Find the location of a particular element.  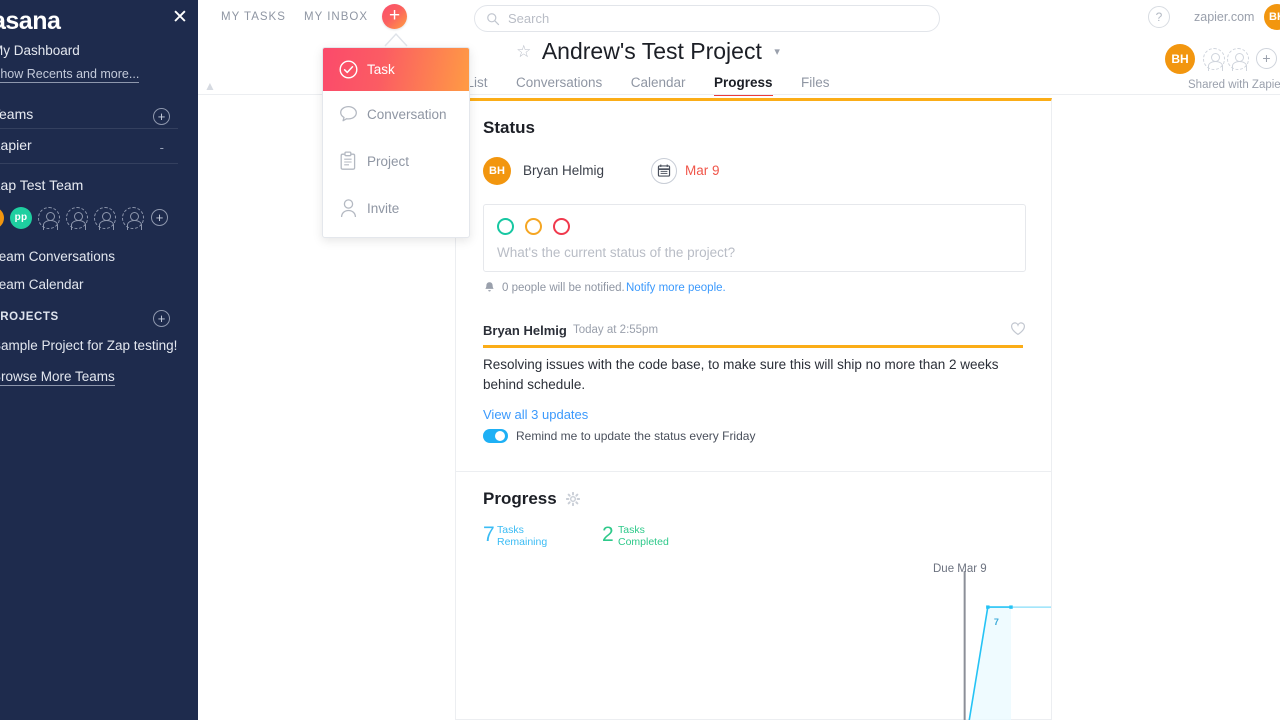

sidebar-team-zapier-label: Zapier is located at coordinates (16, 145).